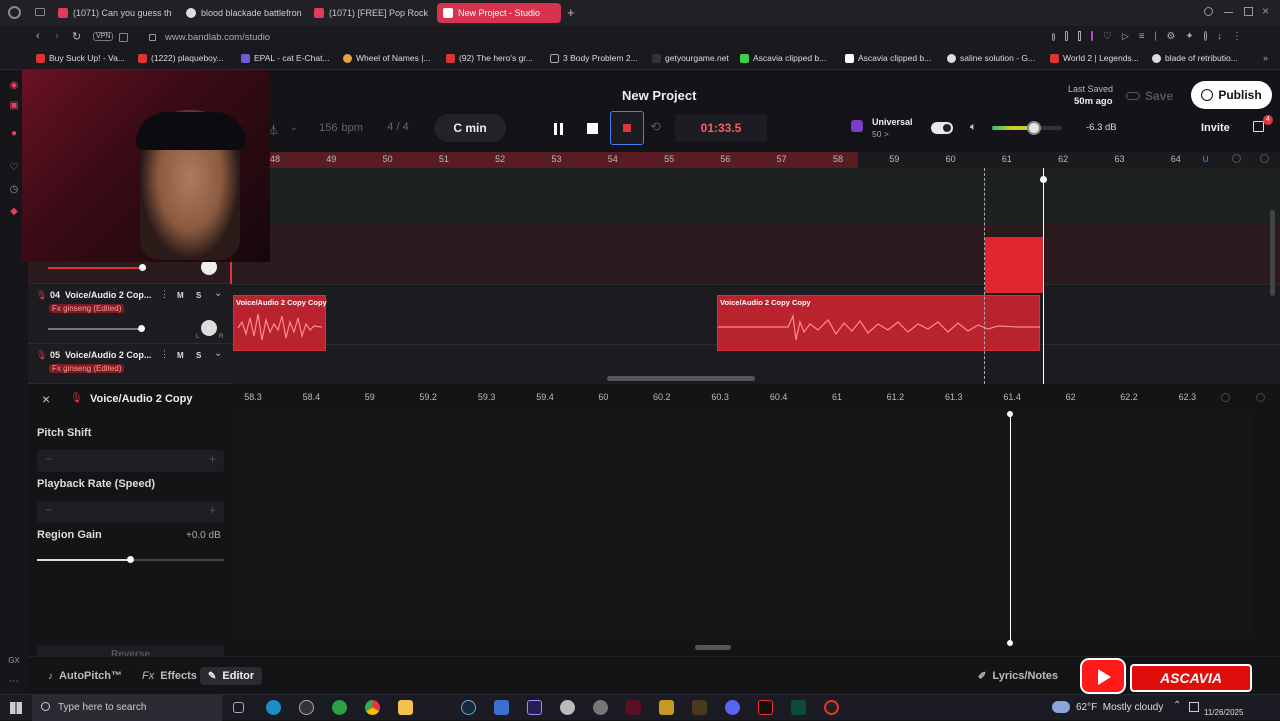 This screenshot has height=721, width=1280. I want to click on pitch-shift-stepper: − +, so click(130, 461).